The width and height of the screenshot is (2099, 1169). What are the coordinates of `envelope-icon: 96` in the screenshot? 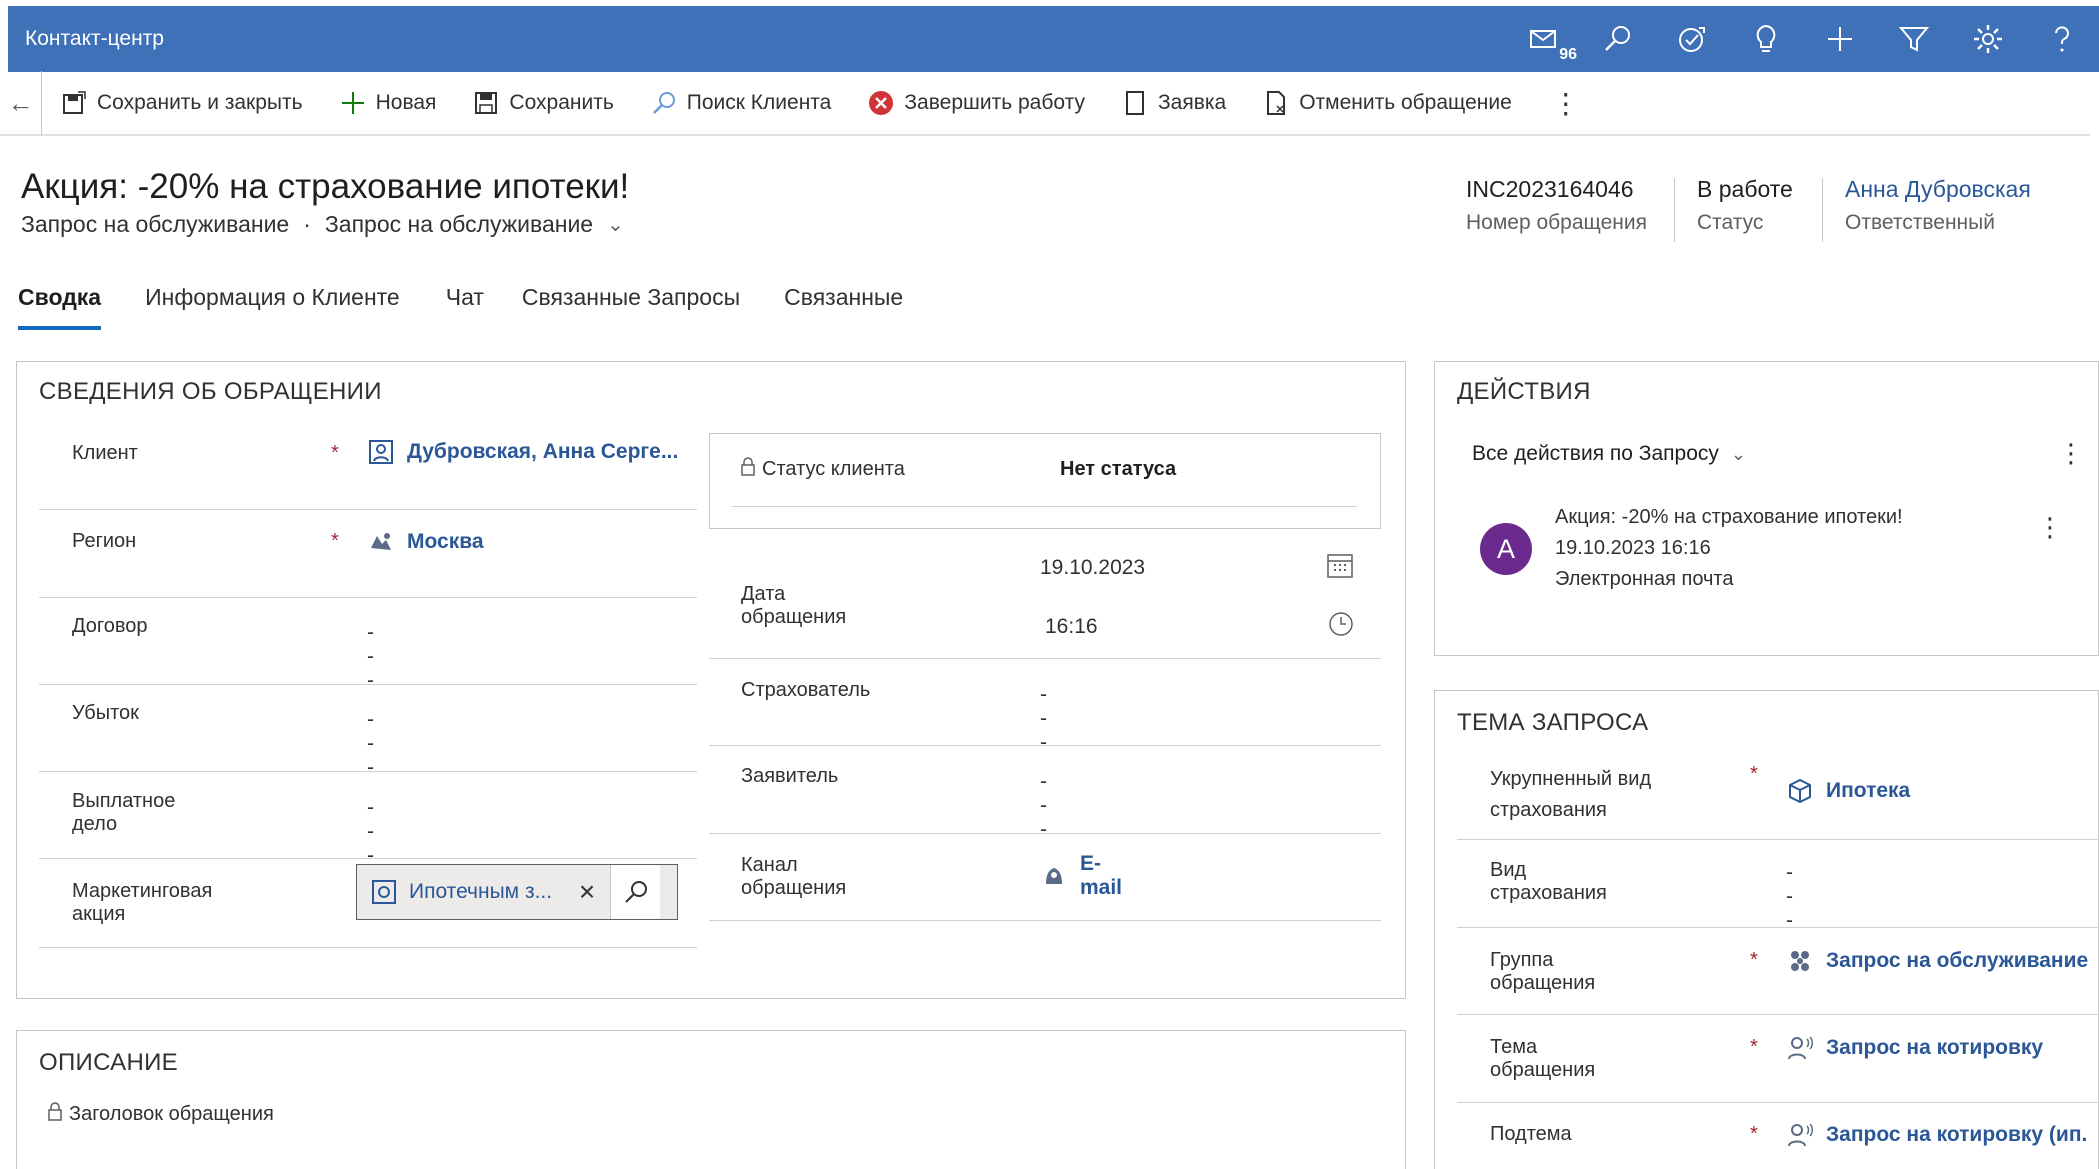 It's located at (1544, 39).